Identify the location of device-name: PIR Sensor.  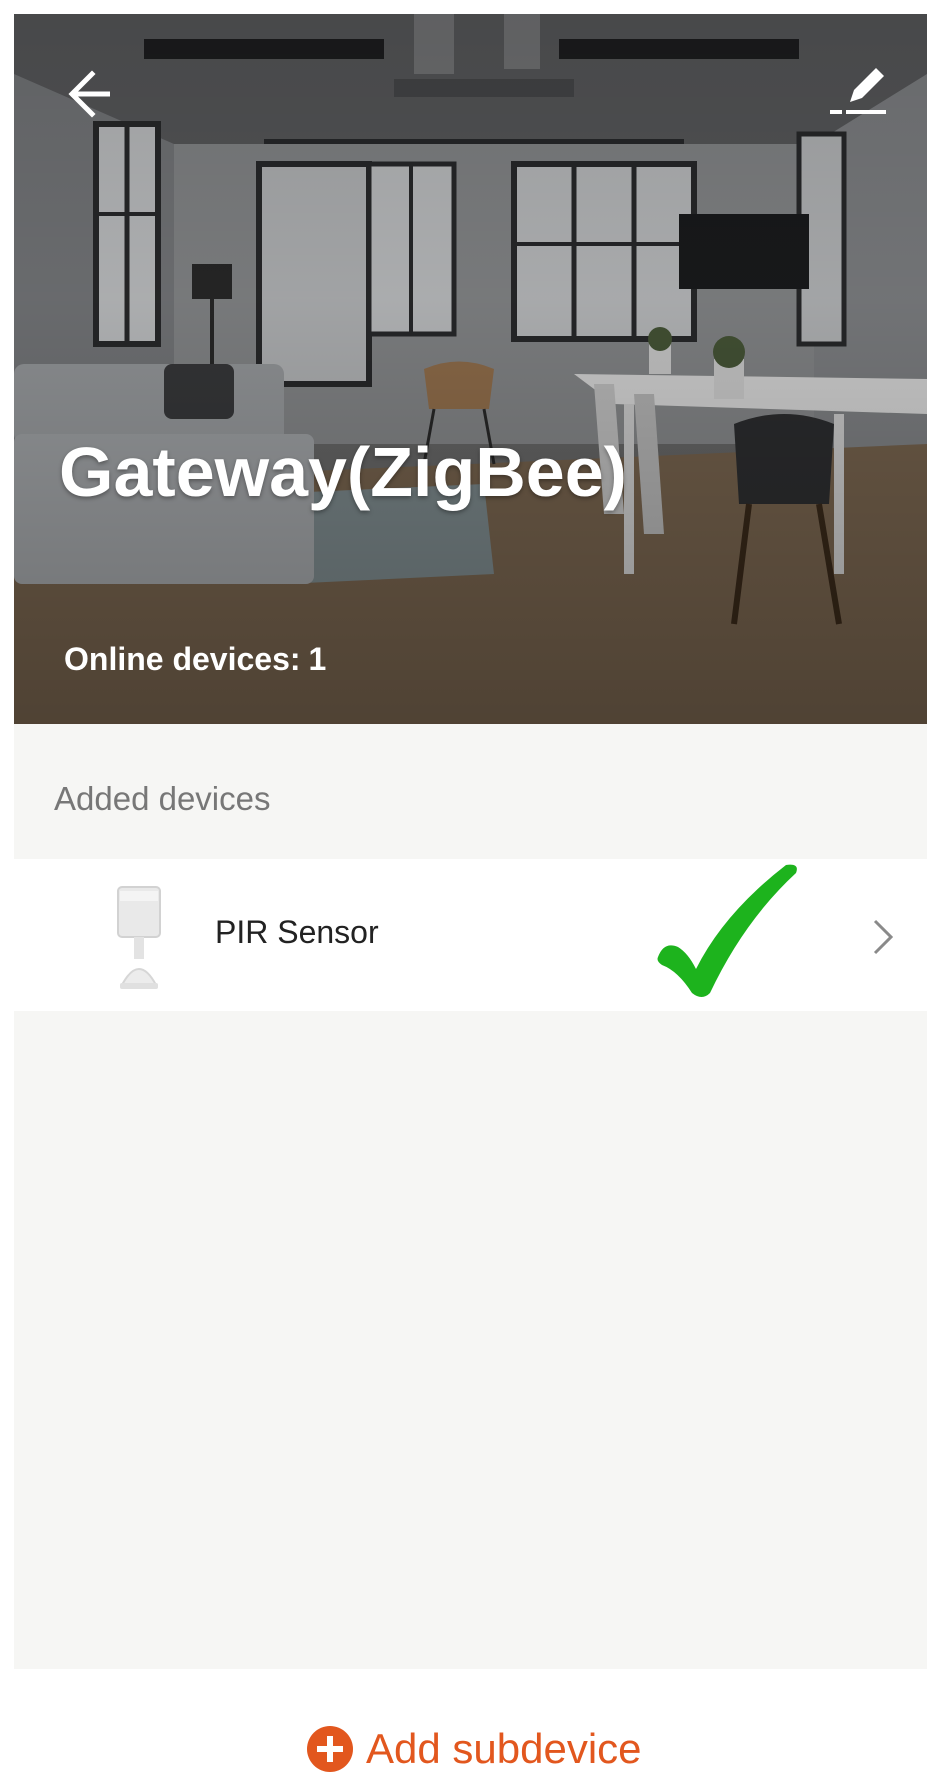
(297, 932).